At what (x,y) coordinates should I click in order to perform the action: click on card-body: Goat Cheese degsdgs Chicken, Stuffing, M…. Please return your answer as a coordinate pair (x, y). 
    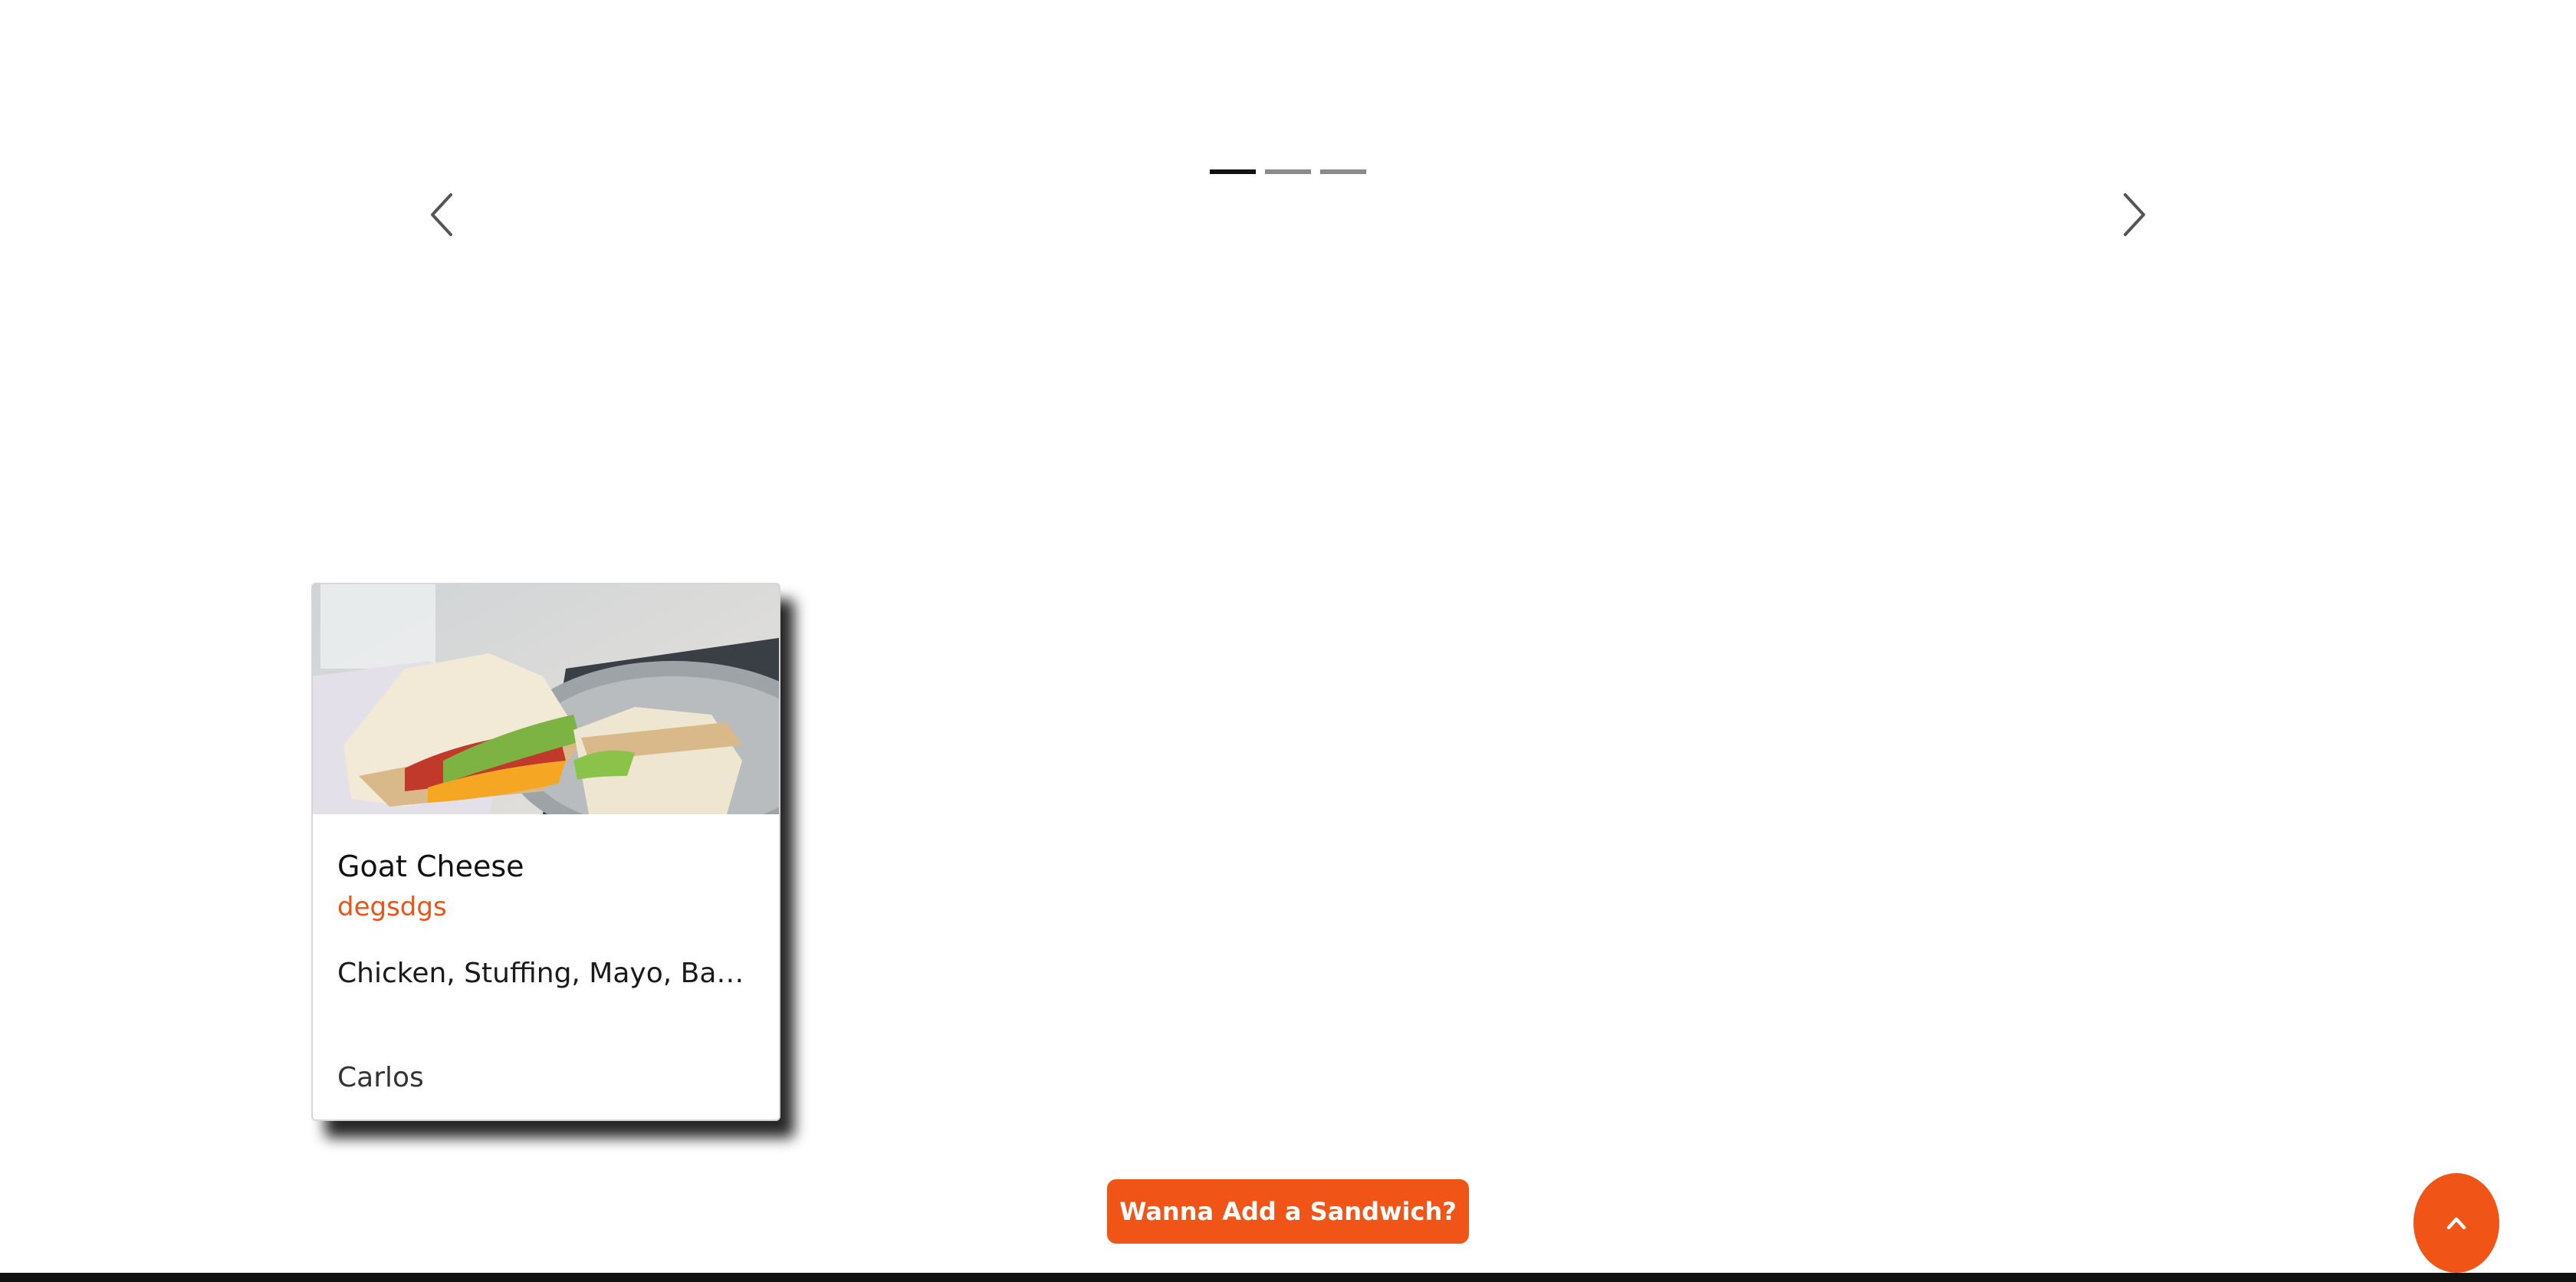
    Looking at the image, I should click on (546, 903).